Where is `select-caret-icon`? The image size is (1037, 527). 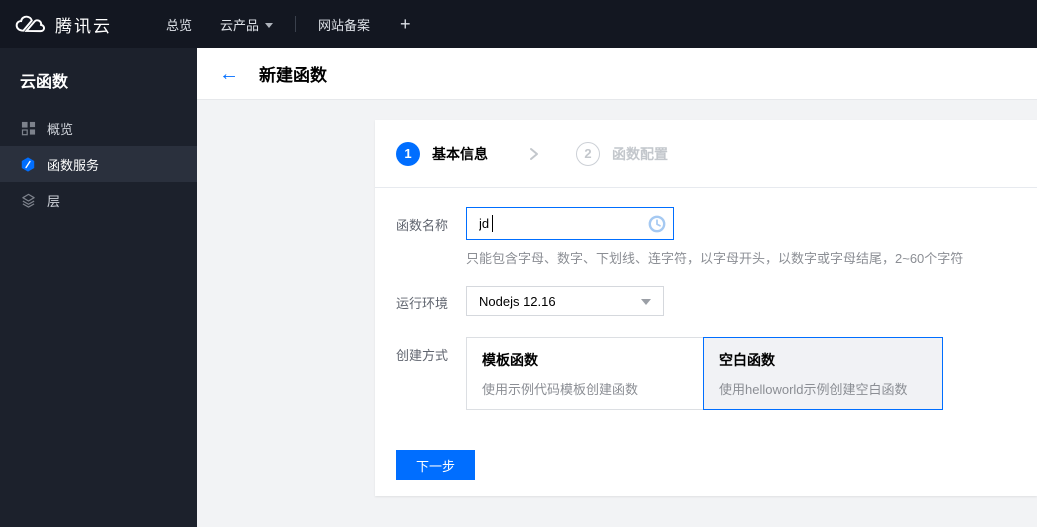
select-caret-icon is located at coordinates (646, 302).